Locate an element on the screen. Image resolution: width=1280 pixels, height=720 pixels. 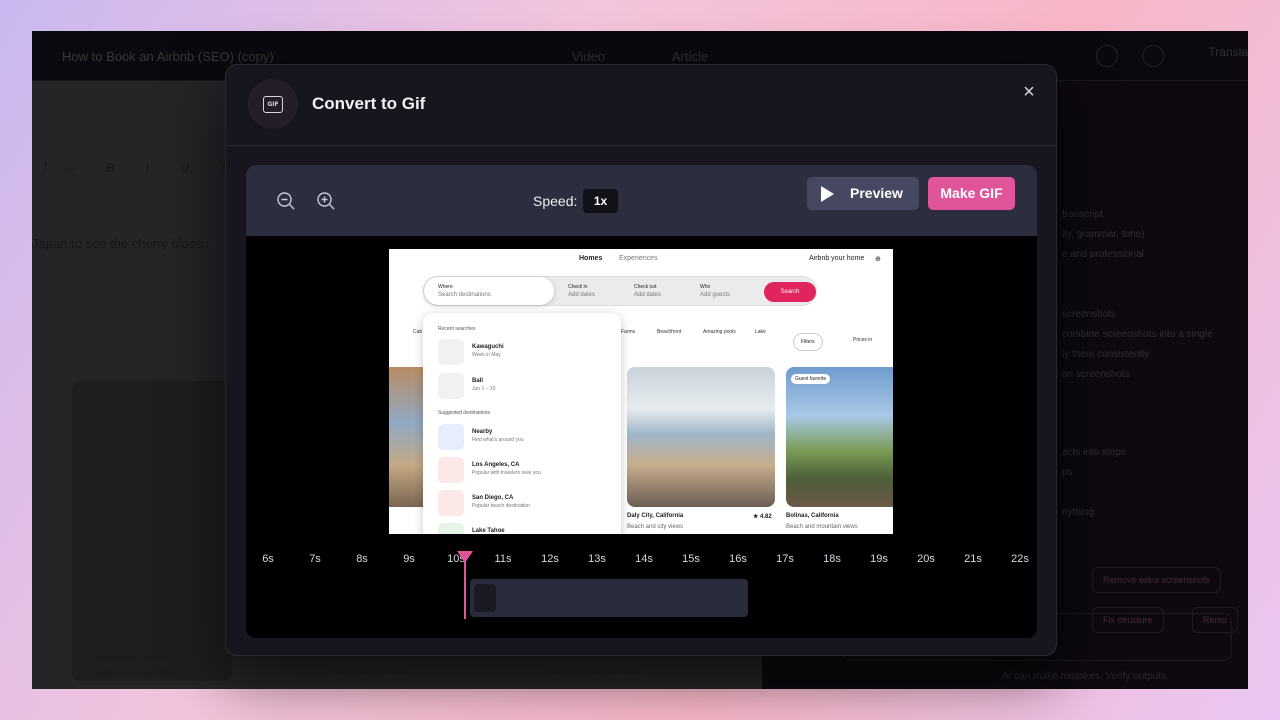
recent-heading: Recent searches is located at coordinates (457, 329).